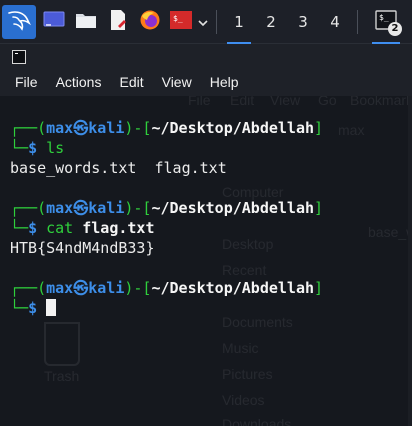  I want to click on command-line: └─$ cat flag.txt, so click(82, 228).